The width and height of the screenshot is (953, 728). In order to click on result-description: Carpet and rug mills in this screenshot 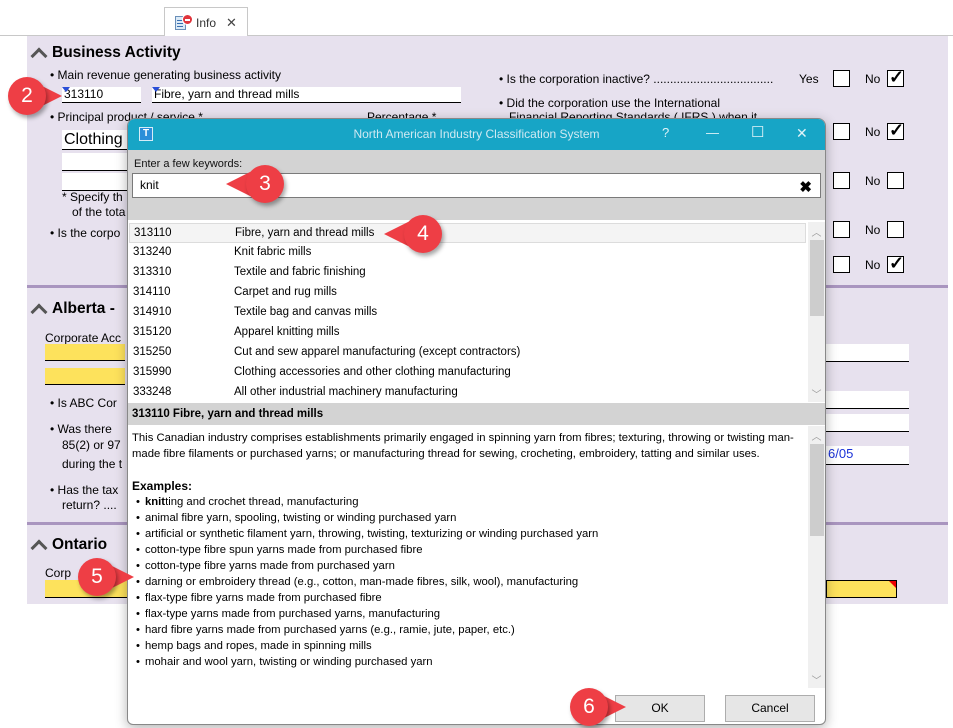, I will do `click(285, 292)`.